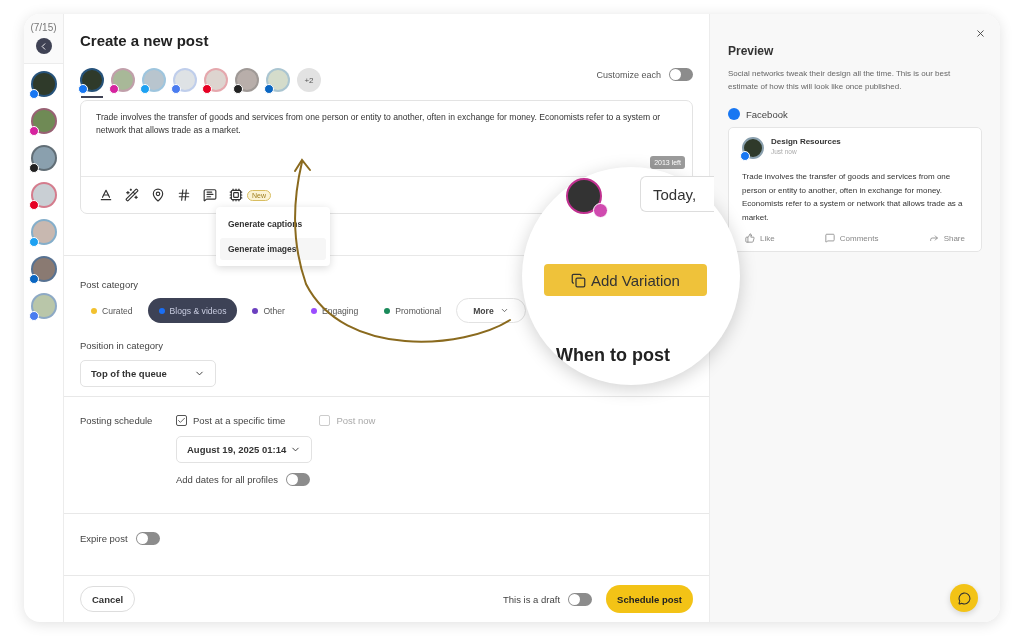  What do you see at coordinates (43, 27) in the screenshot?
I see `profile-counter: (7/15)` at bounding box center [43, 27].